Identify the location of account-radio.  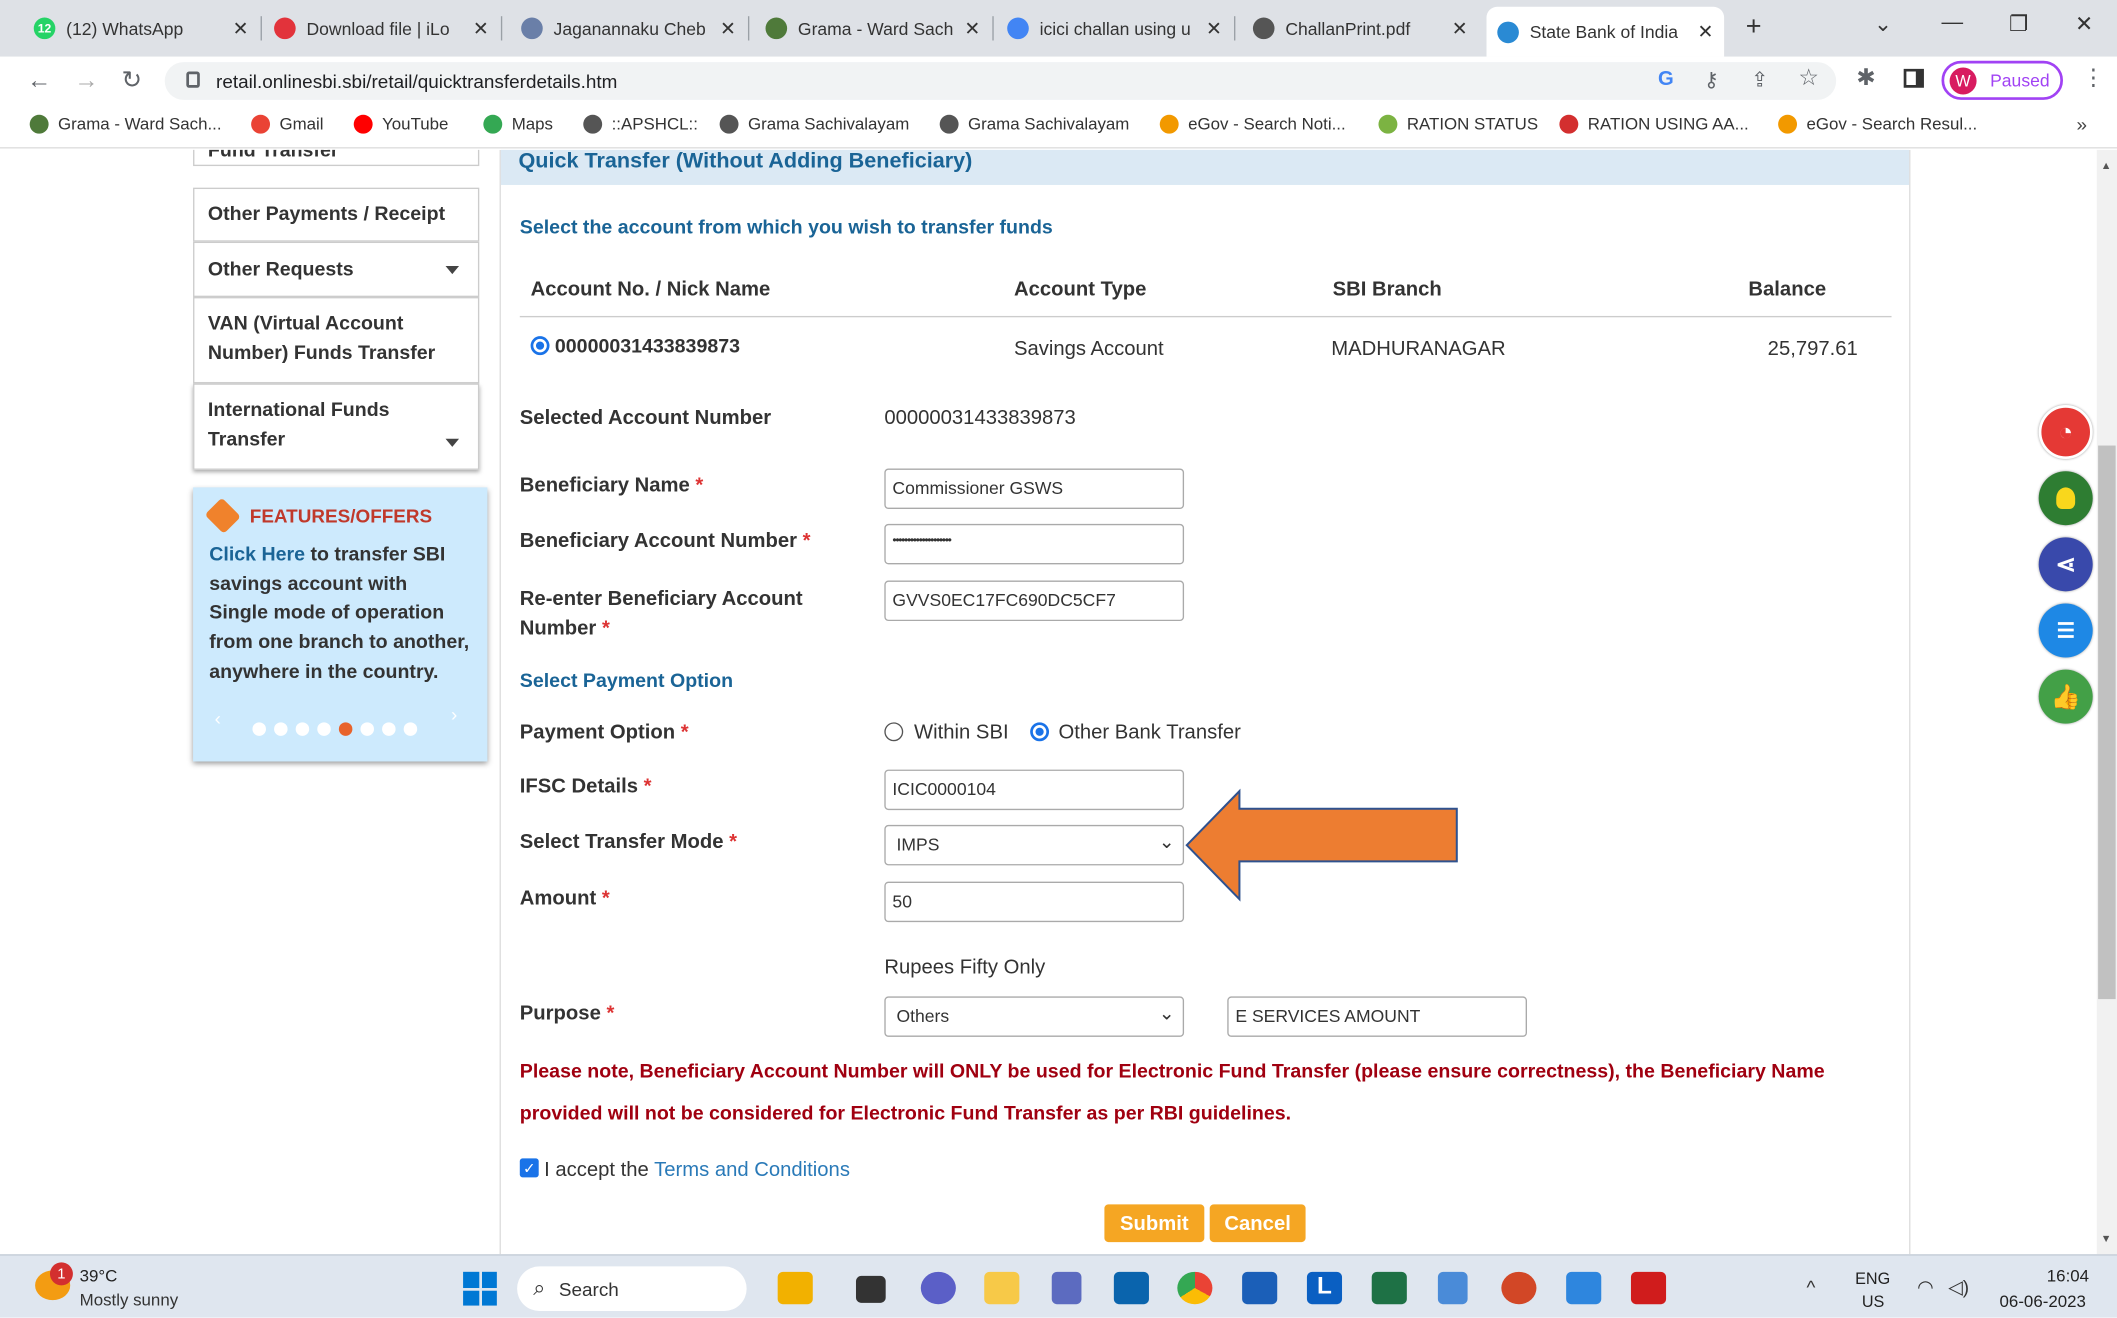
(540, 346).